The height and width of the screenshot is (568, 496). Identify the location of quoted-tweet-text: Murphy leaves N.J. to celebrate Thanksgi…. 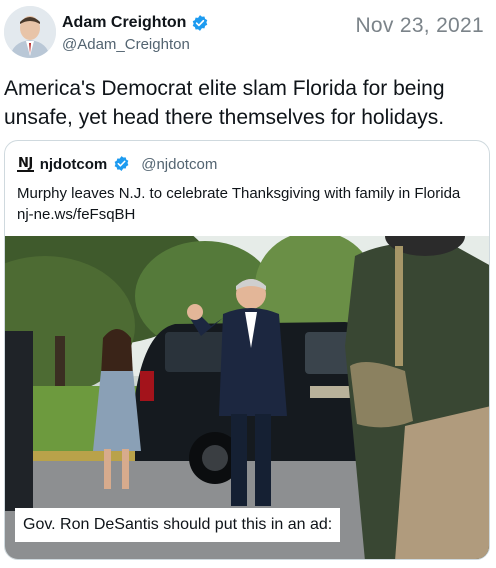
(239, 204).